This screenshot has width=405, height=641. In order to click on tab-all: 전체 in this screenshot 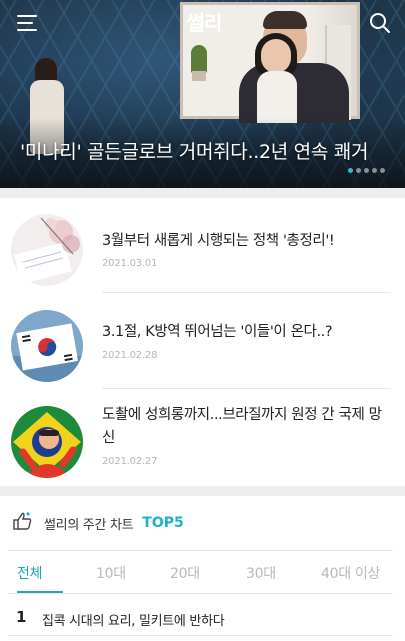, I will do `click(29, 573)`.